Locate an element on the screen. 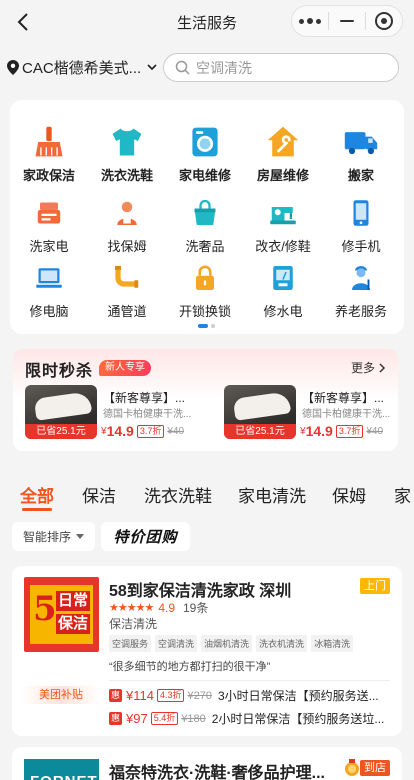 The height and width of the screenshot is (780, 414). category-page-indicator is located at coordinates (206, 326).